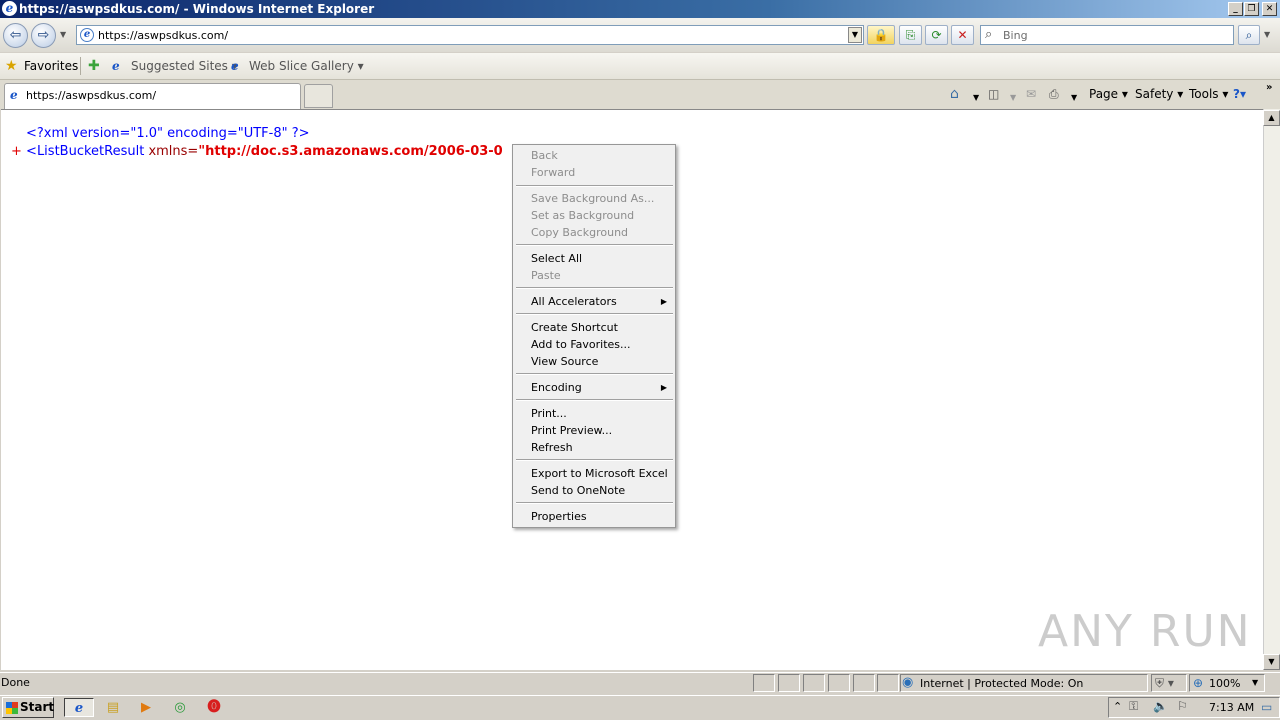  What do you see at coordinates (1269, 9) in the screenshot?
I see `close-window-button: ✕` at bounding box center [1269, 9].